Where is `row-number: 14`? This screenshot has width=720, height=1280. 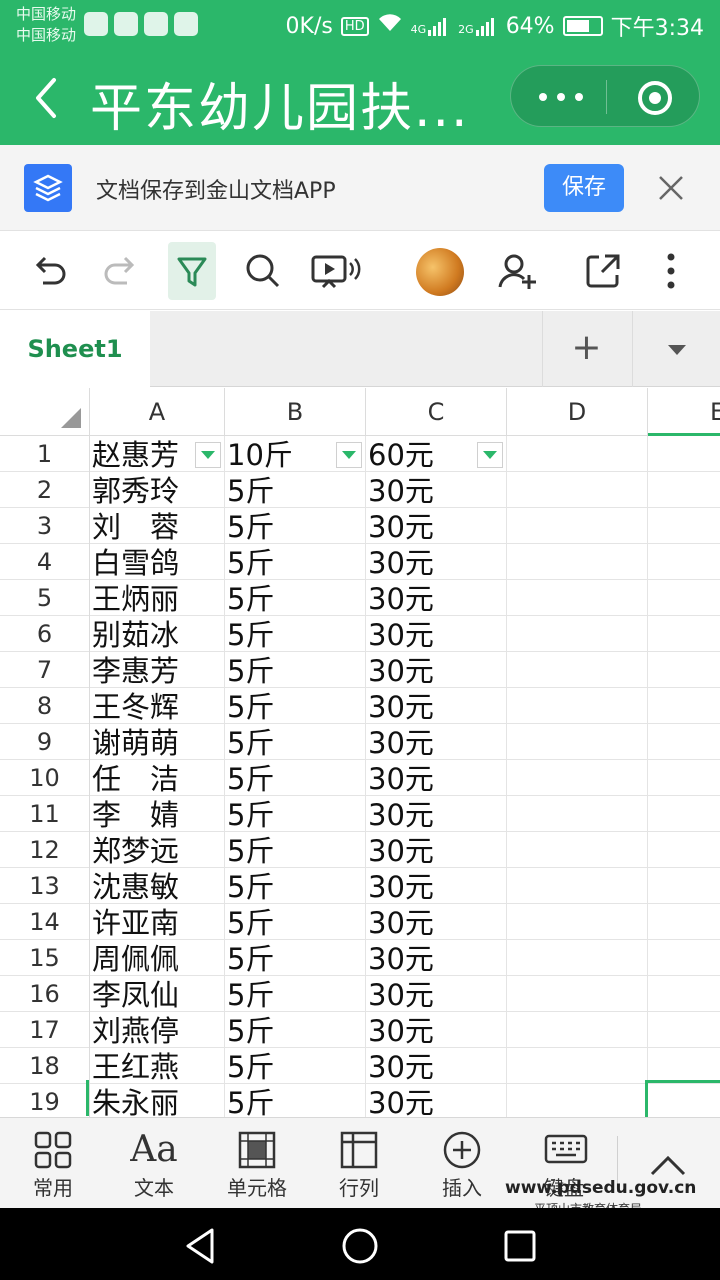 row-number: 14 is located at coordinates (45, 922).